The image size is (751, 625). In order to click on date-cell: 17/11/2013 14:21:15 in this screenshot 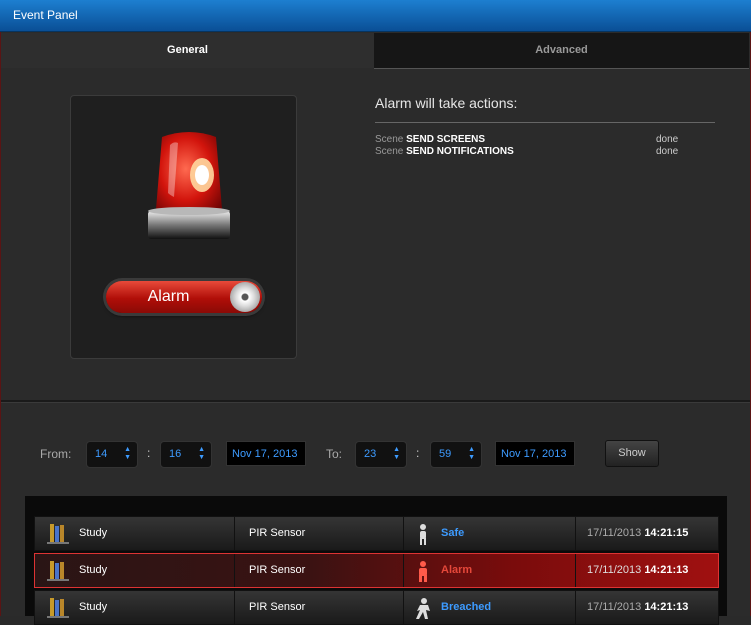, I will do `click(637, 533)`.